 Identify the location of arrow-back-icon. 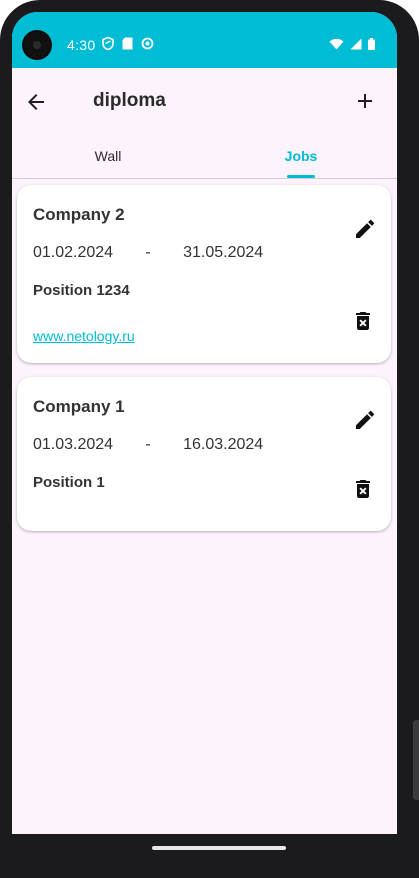
(36, 102).